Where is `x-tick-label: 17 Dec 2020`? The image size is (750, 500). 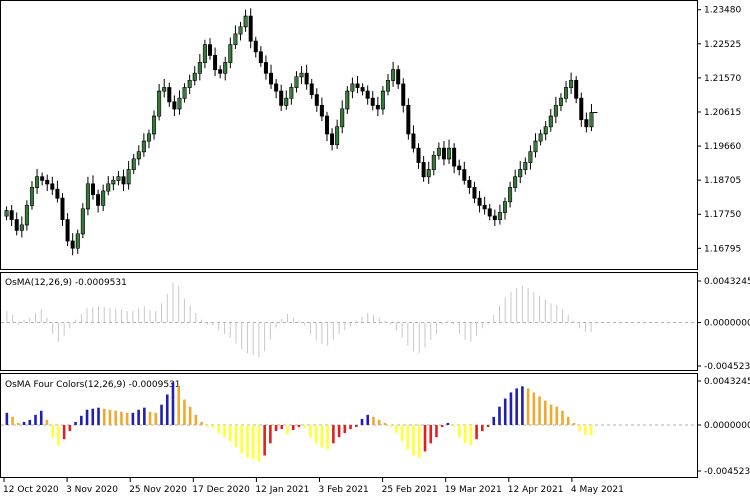
x-tick-label: 17 Dec 2020 is located at coordinates (221, 490).